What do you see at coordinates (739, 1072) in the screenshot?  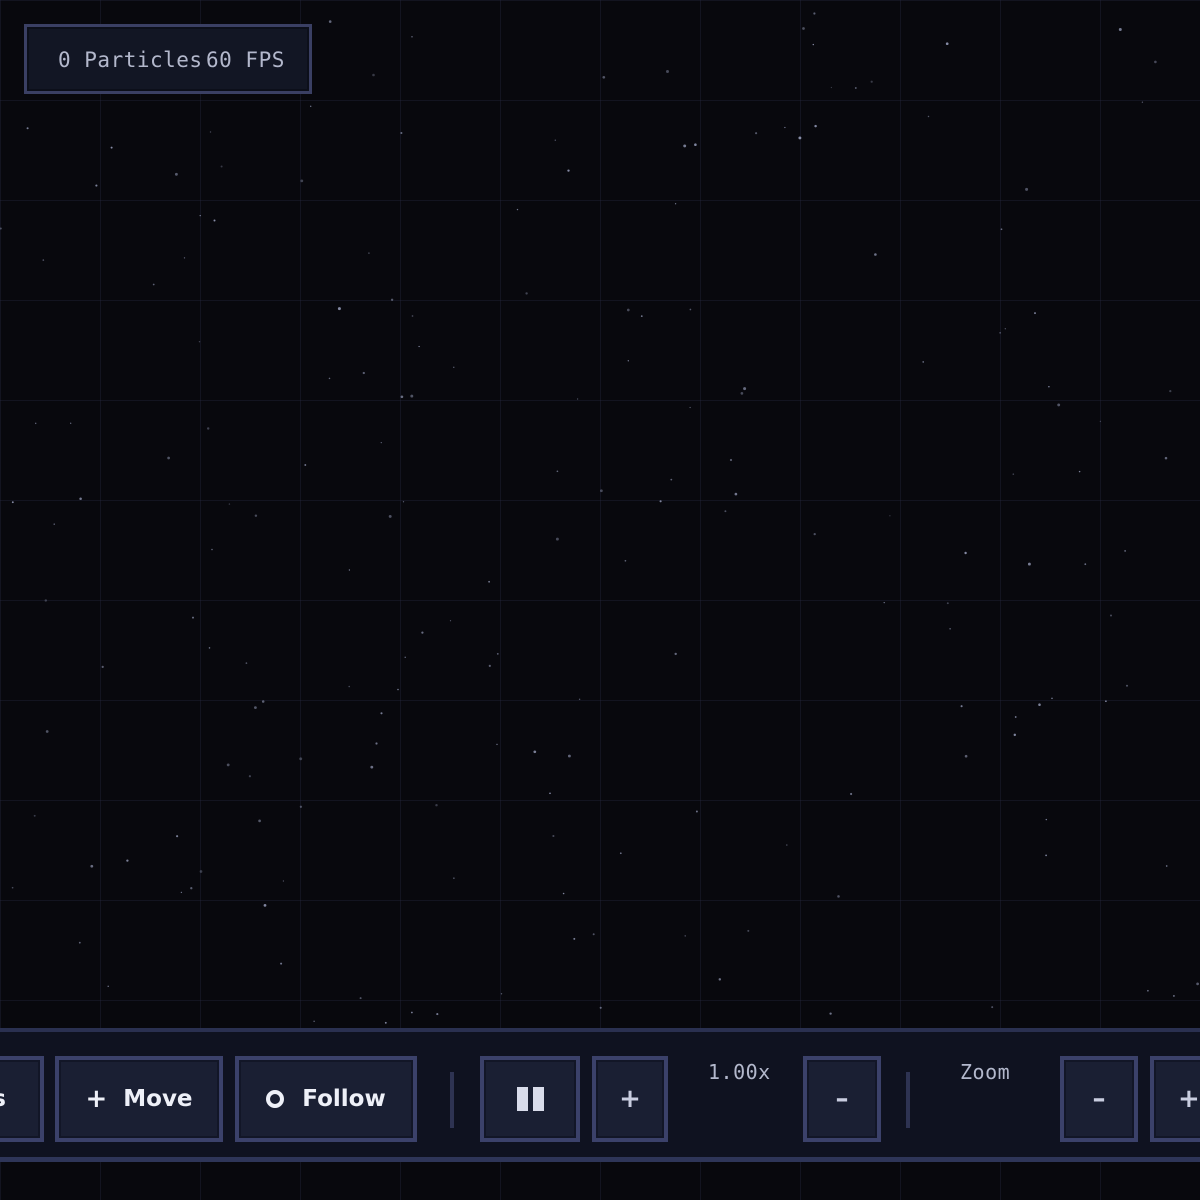 I see `speed-value: 1.00x` at bounding box center [739, 1072].